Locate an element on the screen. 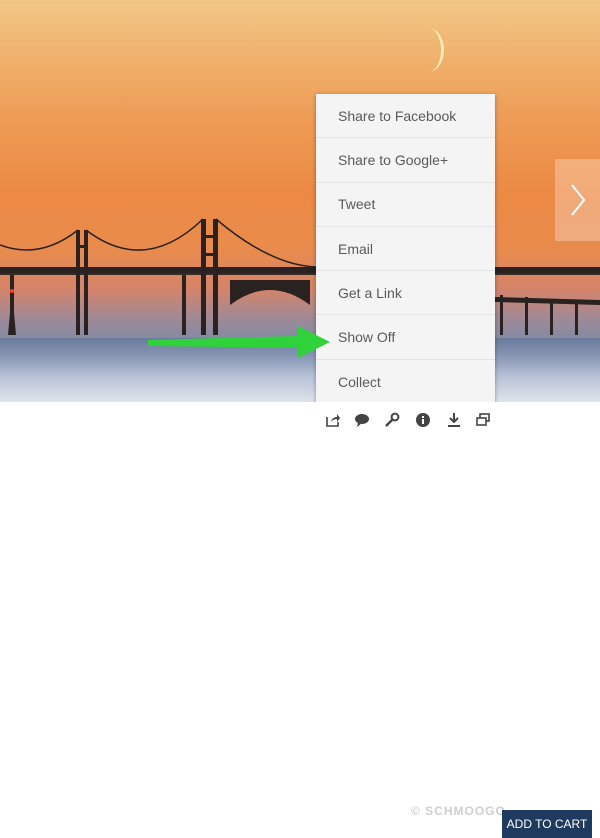 This screenshot has width=600, height=838. next-image-button is located at coordinates (577, 200).